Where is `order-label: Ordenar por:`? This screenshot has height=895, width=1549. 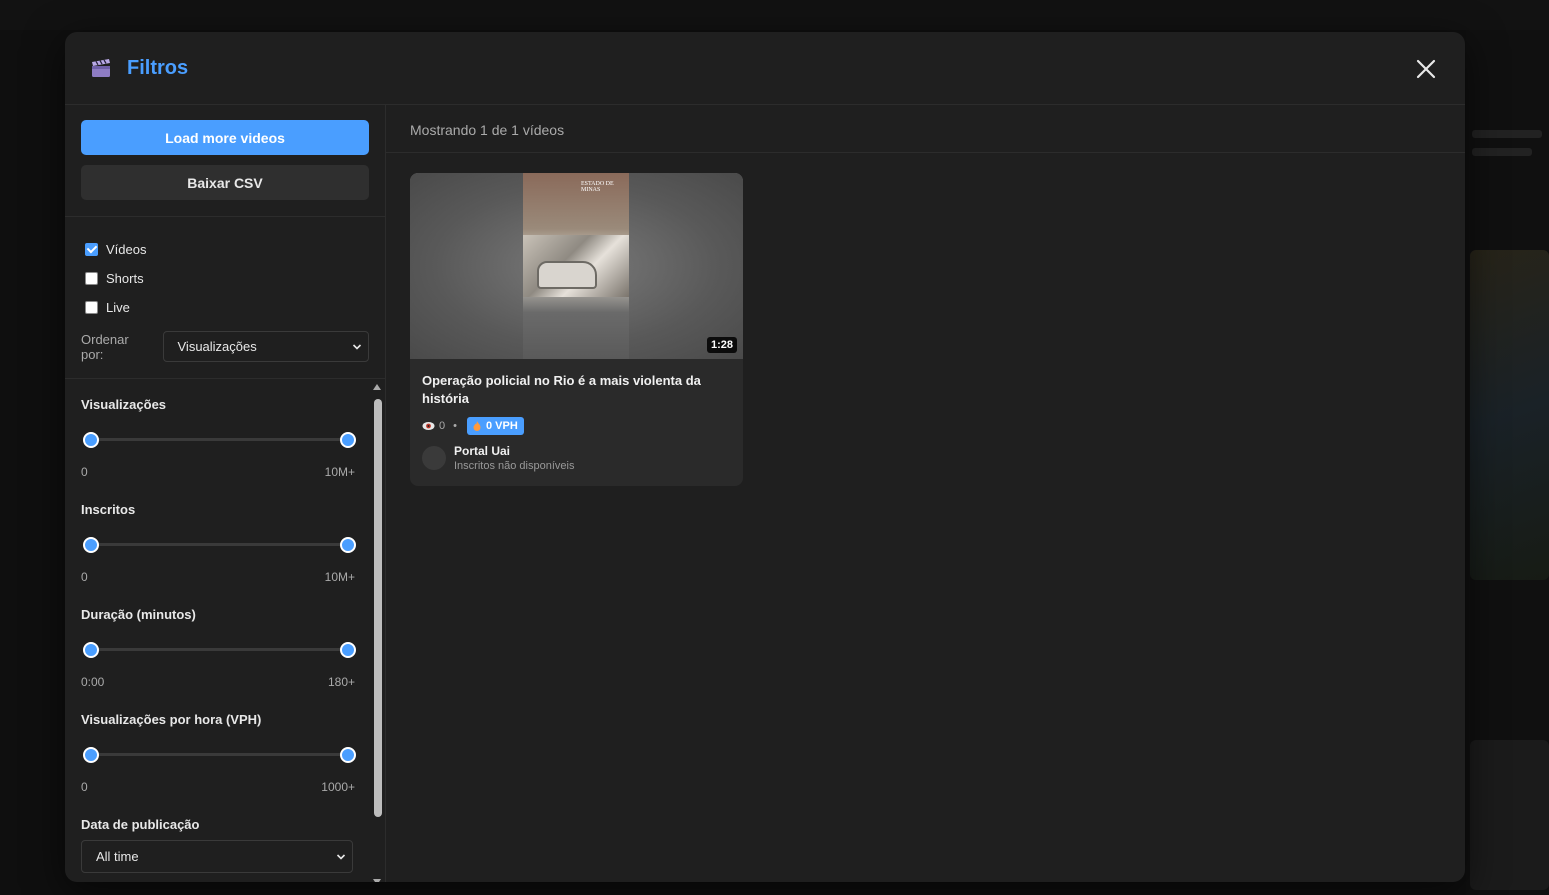 order-label: Ordenar por: is located at coordinates (105, 346).